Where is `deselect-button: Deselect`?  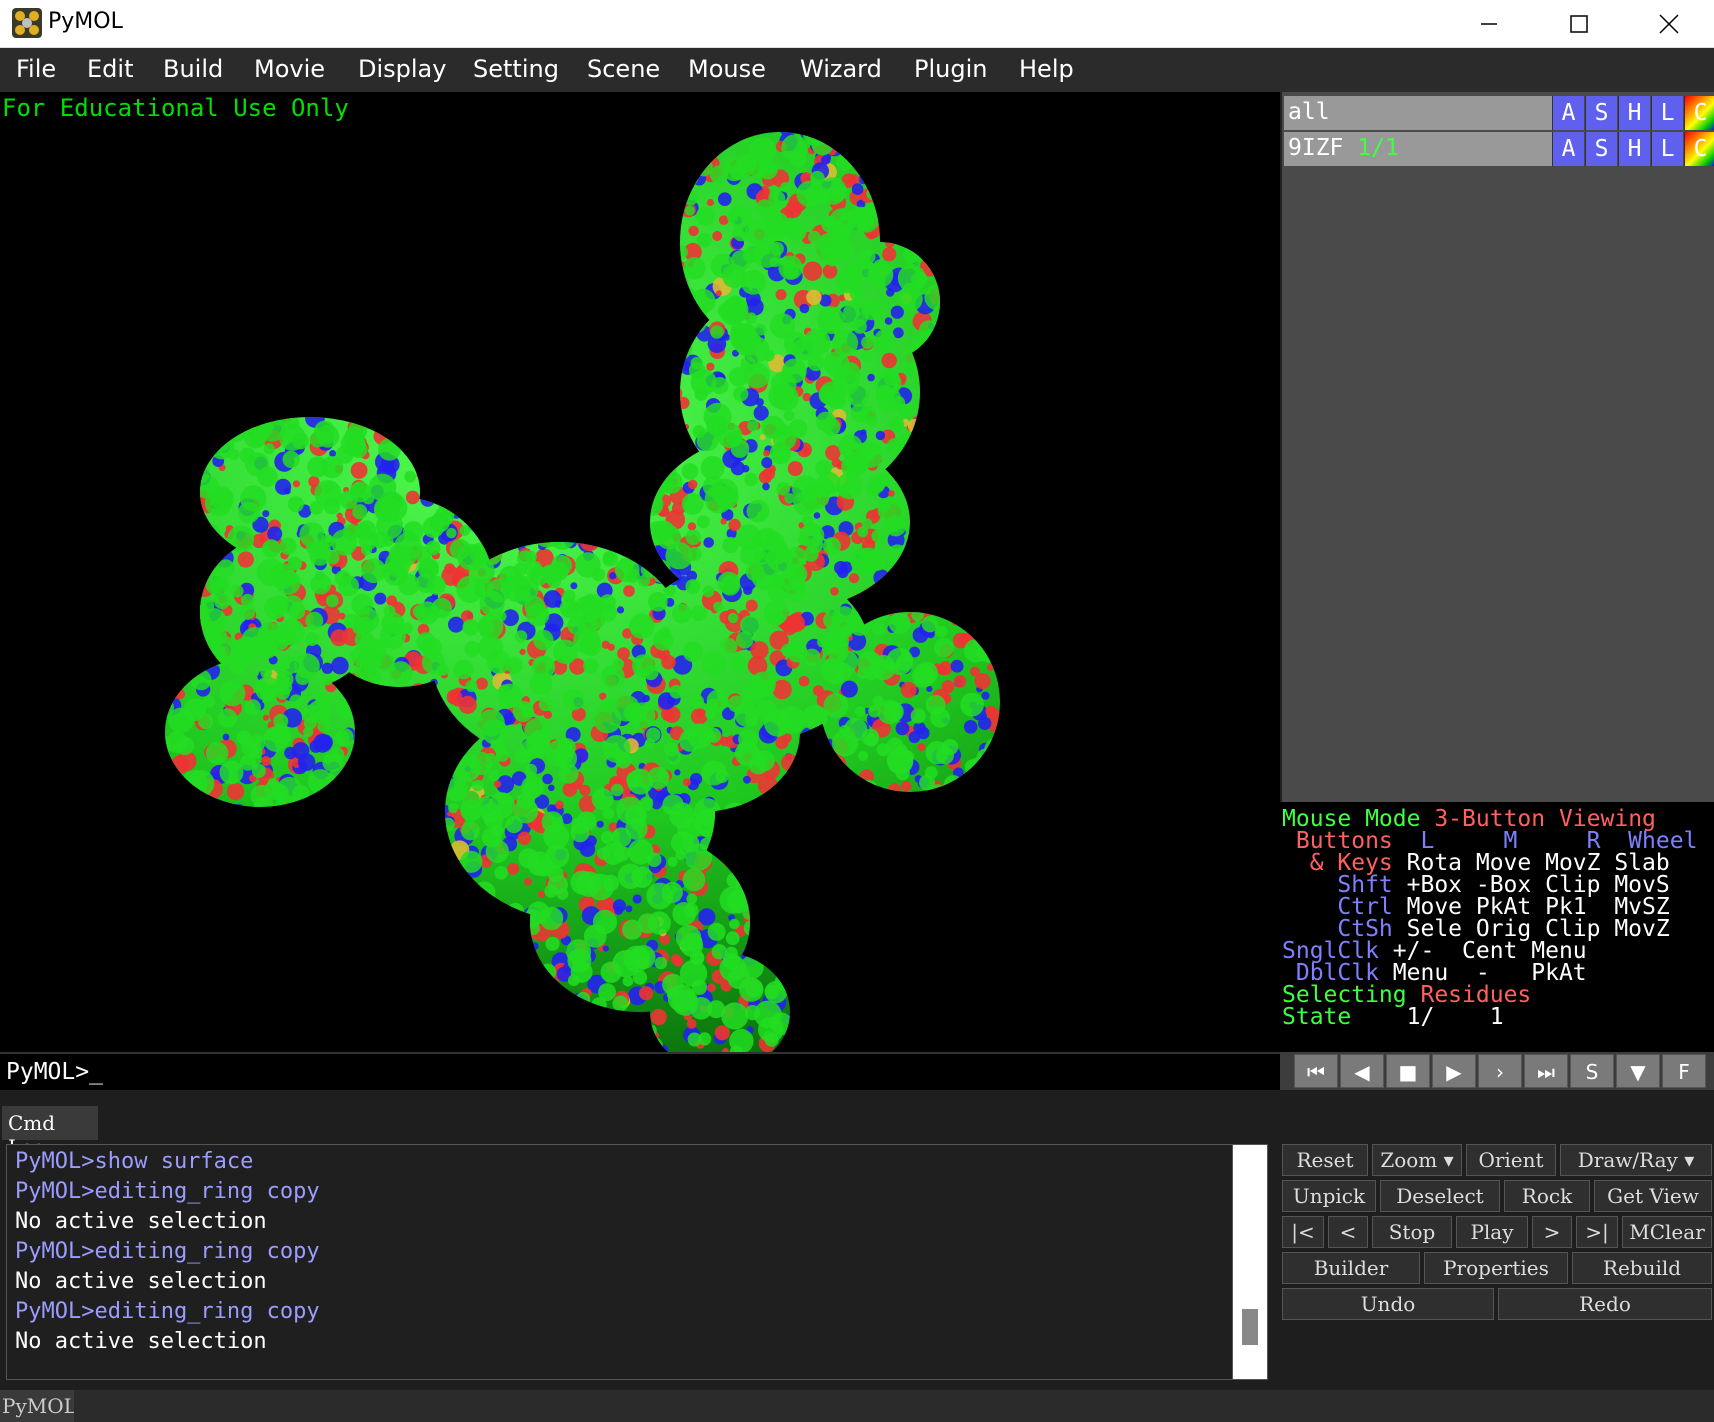
deselect-button: Deselect is located at coordinates (1440, 1196).